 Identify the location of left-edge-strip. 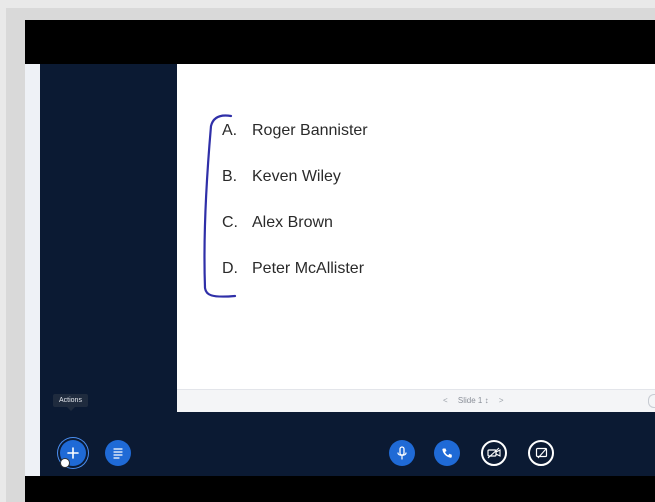
(32, 270).